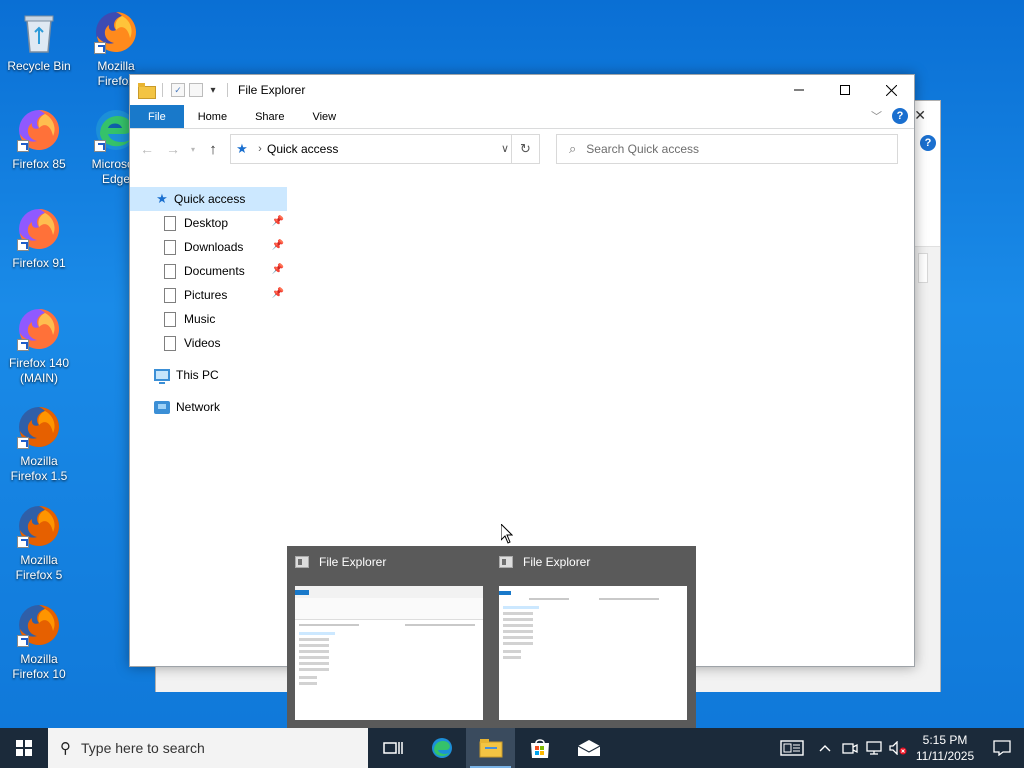  I want to click on desktop-icon-firefox-1-5: Mozilla Firefox 1.5, so click(39, 443).